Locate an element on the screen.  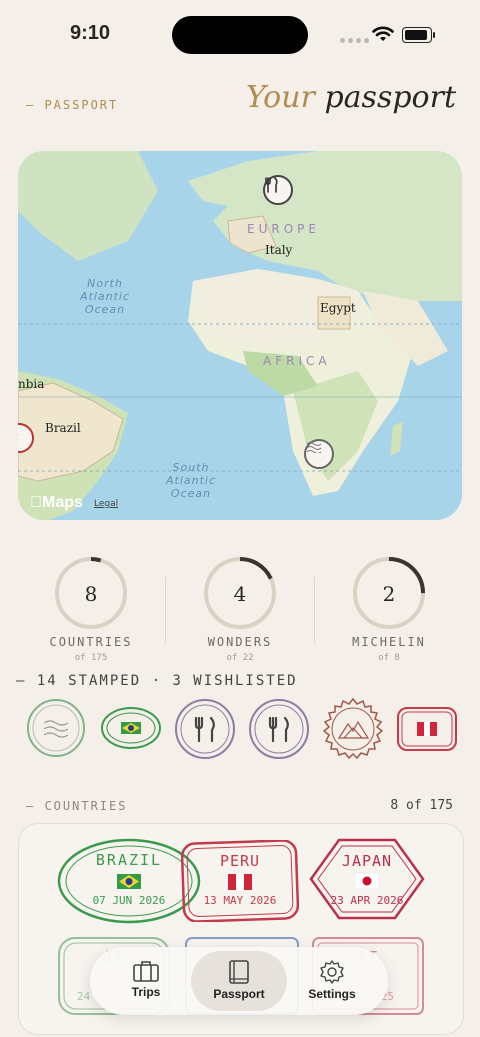
stamp-country-name: BRAZIL is located at coordinates (129, 860).